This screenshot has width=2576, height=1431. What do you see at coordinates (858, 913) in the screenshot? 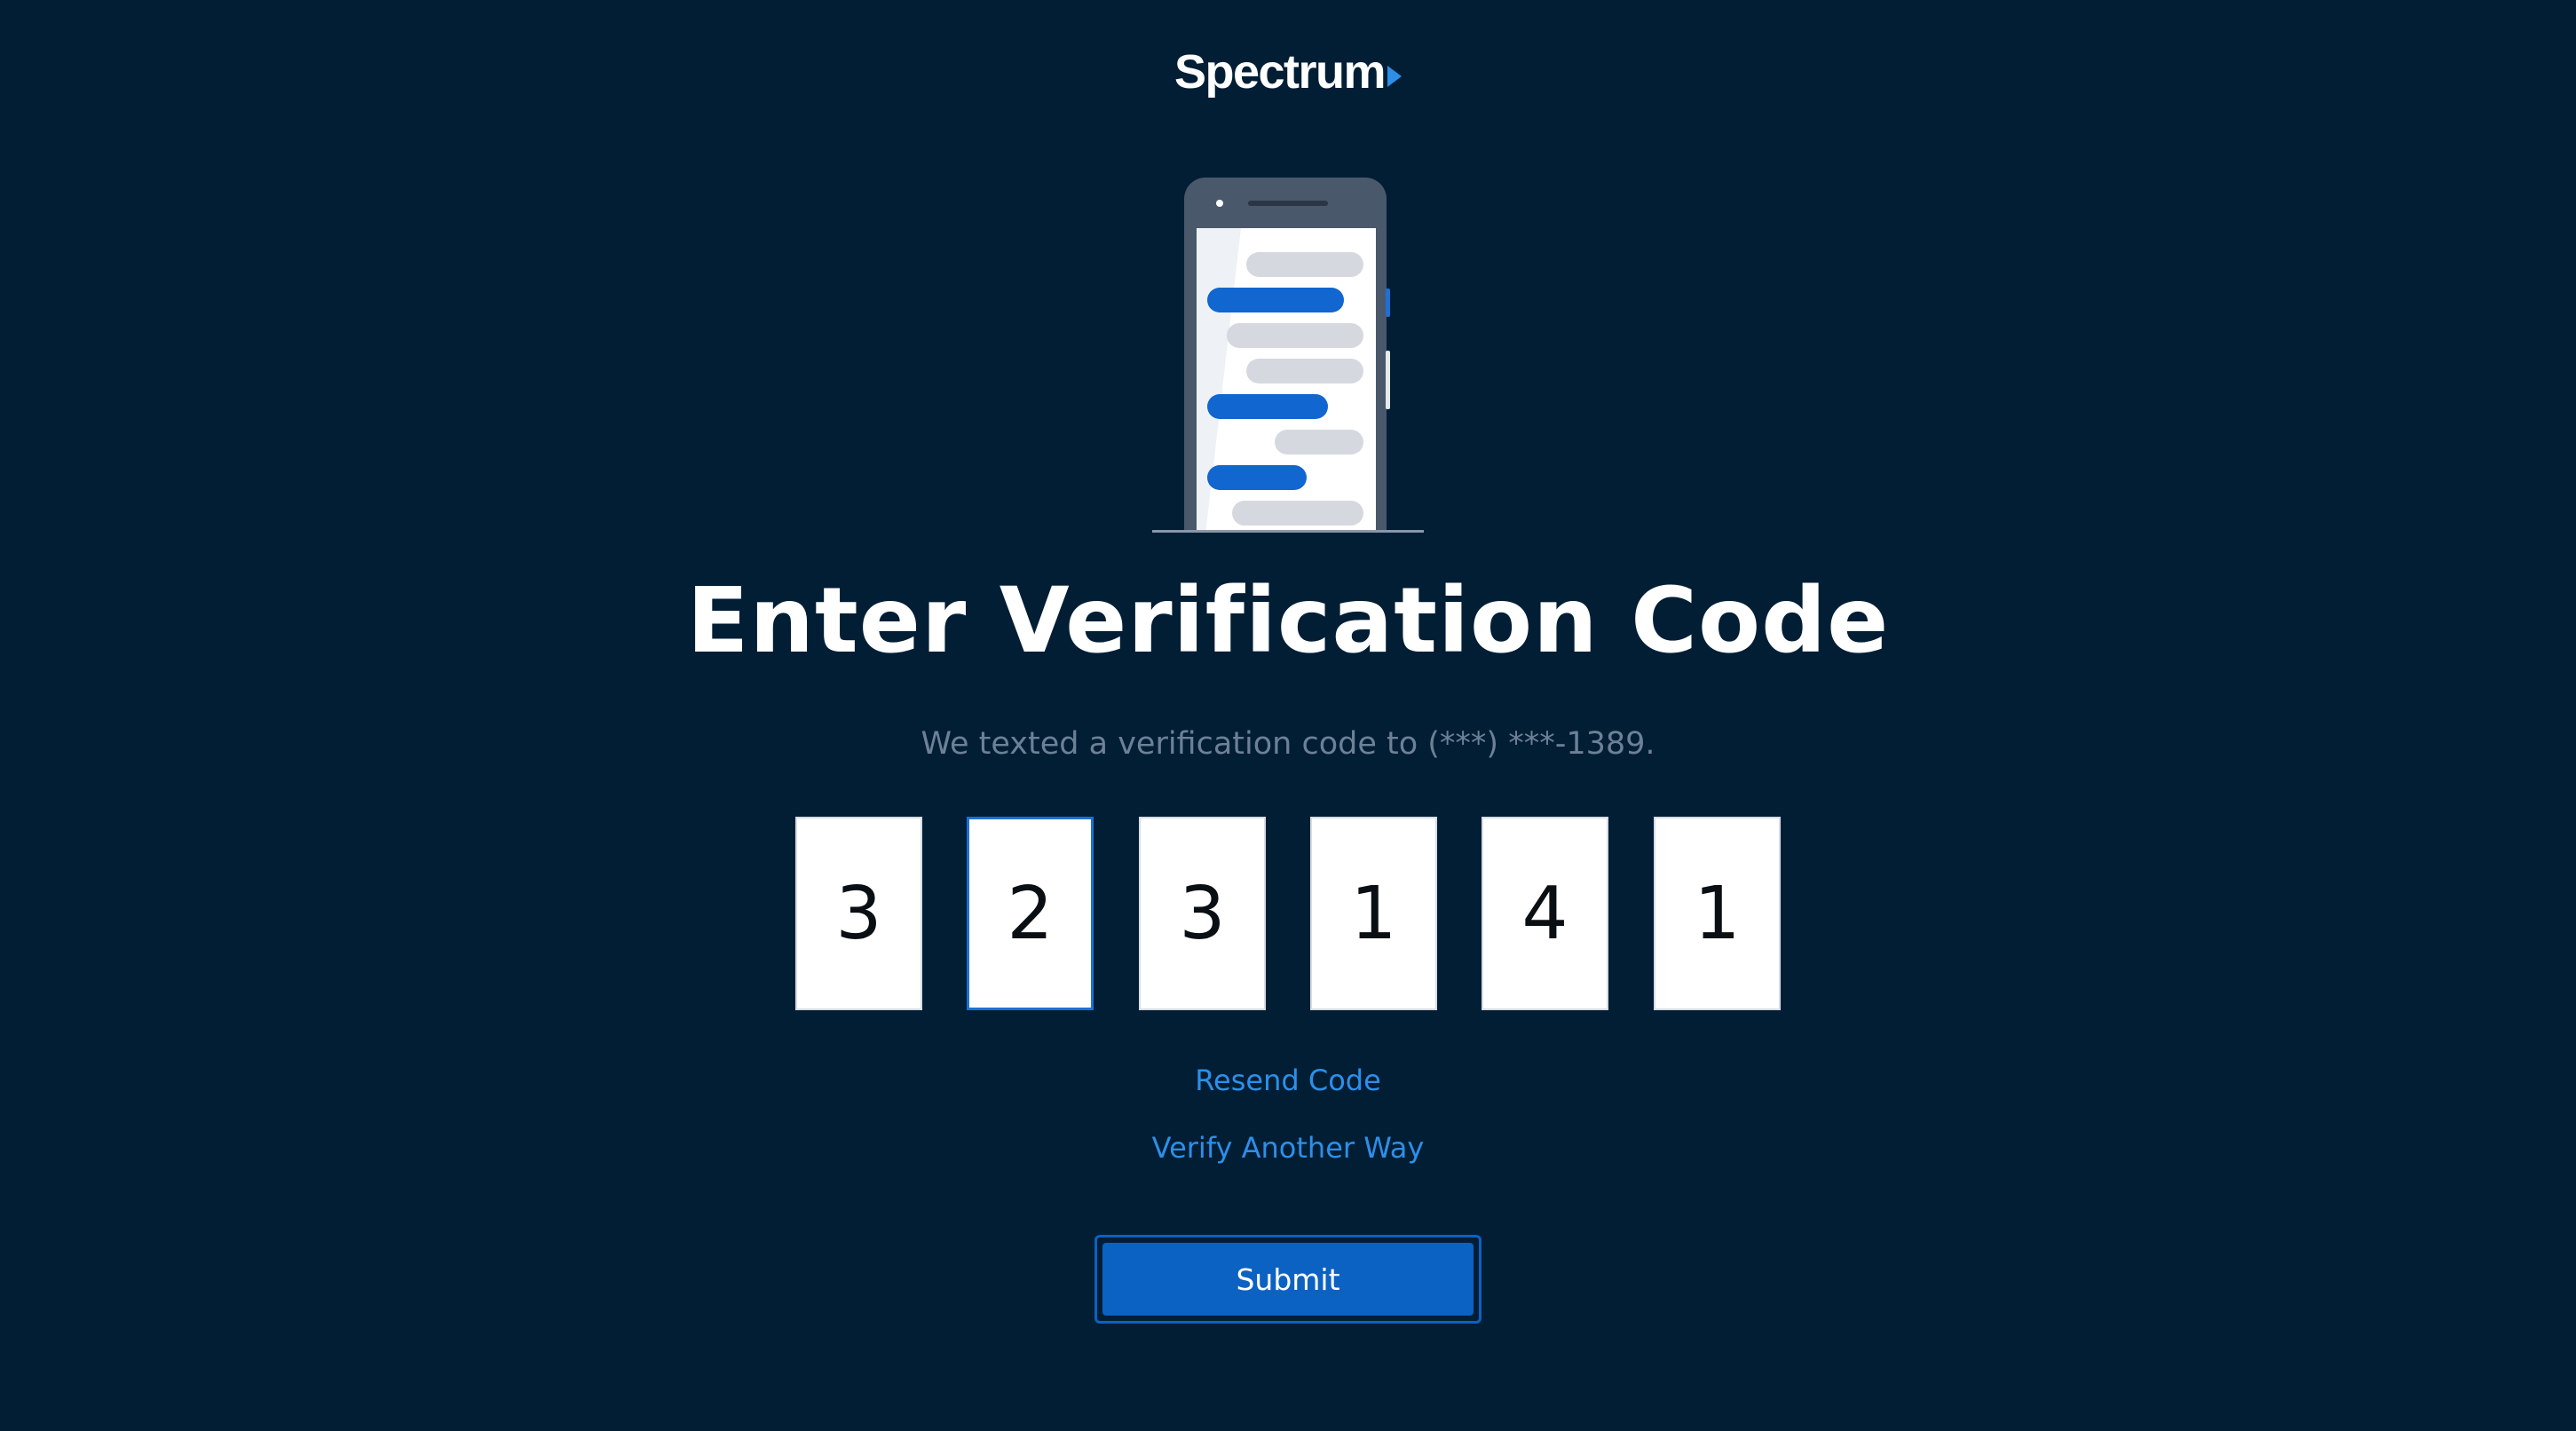
I see `code-digit-1: 3` at bounding box center [858, 913].